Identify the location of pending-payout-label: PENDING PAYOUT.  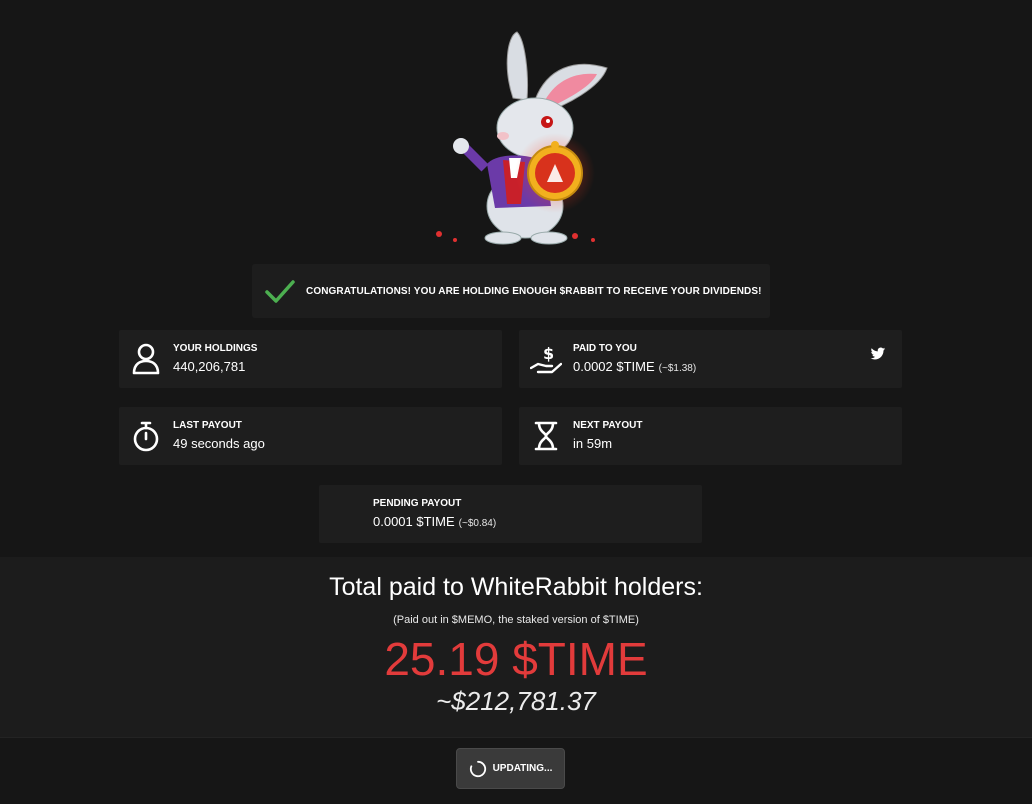
(417, 503).